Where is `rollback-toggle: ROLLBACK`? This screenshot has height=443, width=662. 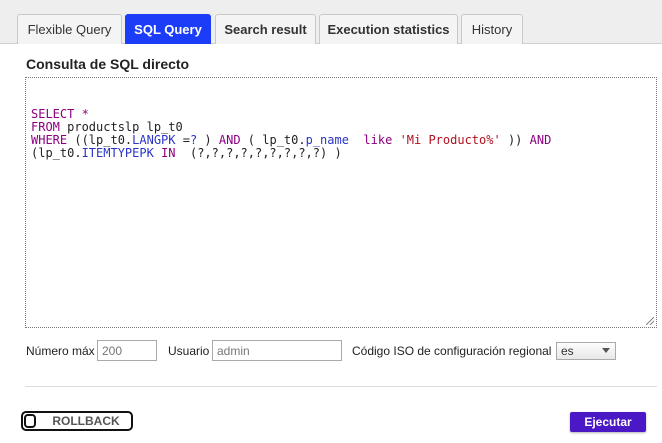
rollback-toggle: ROLLBACK is located at coordinates (77, 421).